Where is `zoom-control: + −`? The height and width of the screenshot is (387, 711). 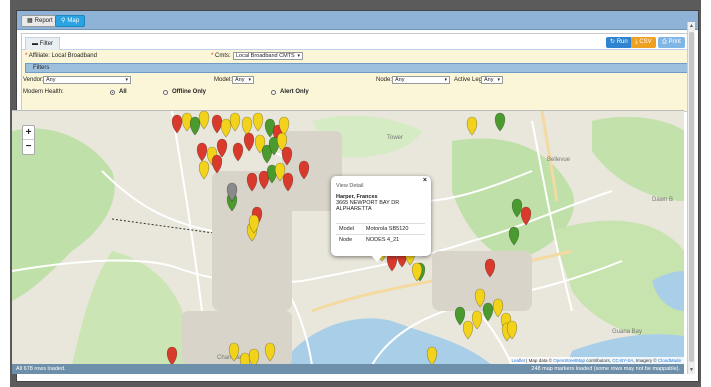 zoom-control: + − is located at coordinates (28, 140).